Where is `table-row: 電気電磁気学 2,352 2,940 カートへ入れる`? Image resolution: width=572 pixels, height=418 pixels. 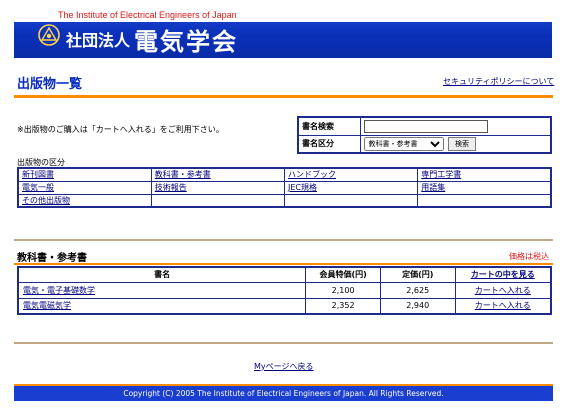 table-row: 電気電磁気学 2,352 2,940 カートへ入れる is located at coordinates (284, 306).